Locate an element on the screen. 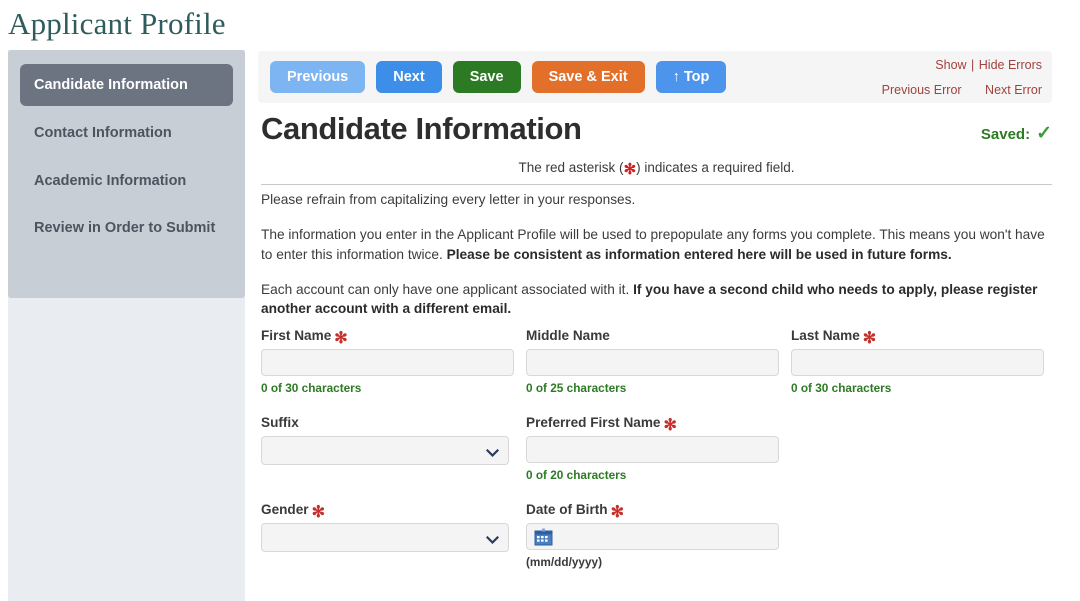 The width and height of the screenshot is (1080, 601). preferred-first-name-label: Preferred First Name ✻ is located at coordinates (658, 424).